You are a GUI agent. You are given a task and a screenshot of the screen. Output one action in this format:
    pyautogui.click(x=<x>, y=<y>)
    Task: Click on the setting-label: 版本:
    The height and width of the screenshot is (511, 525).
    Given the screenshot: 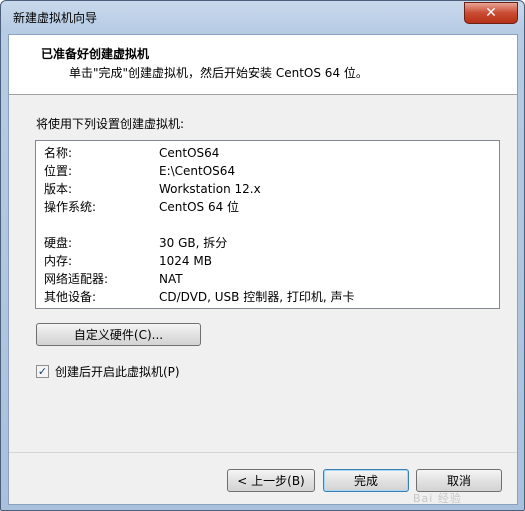 What is the action you would take?
    pyautogui.click(x=58, y=189)
    